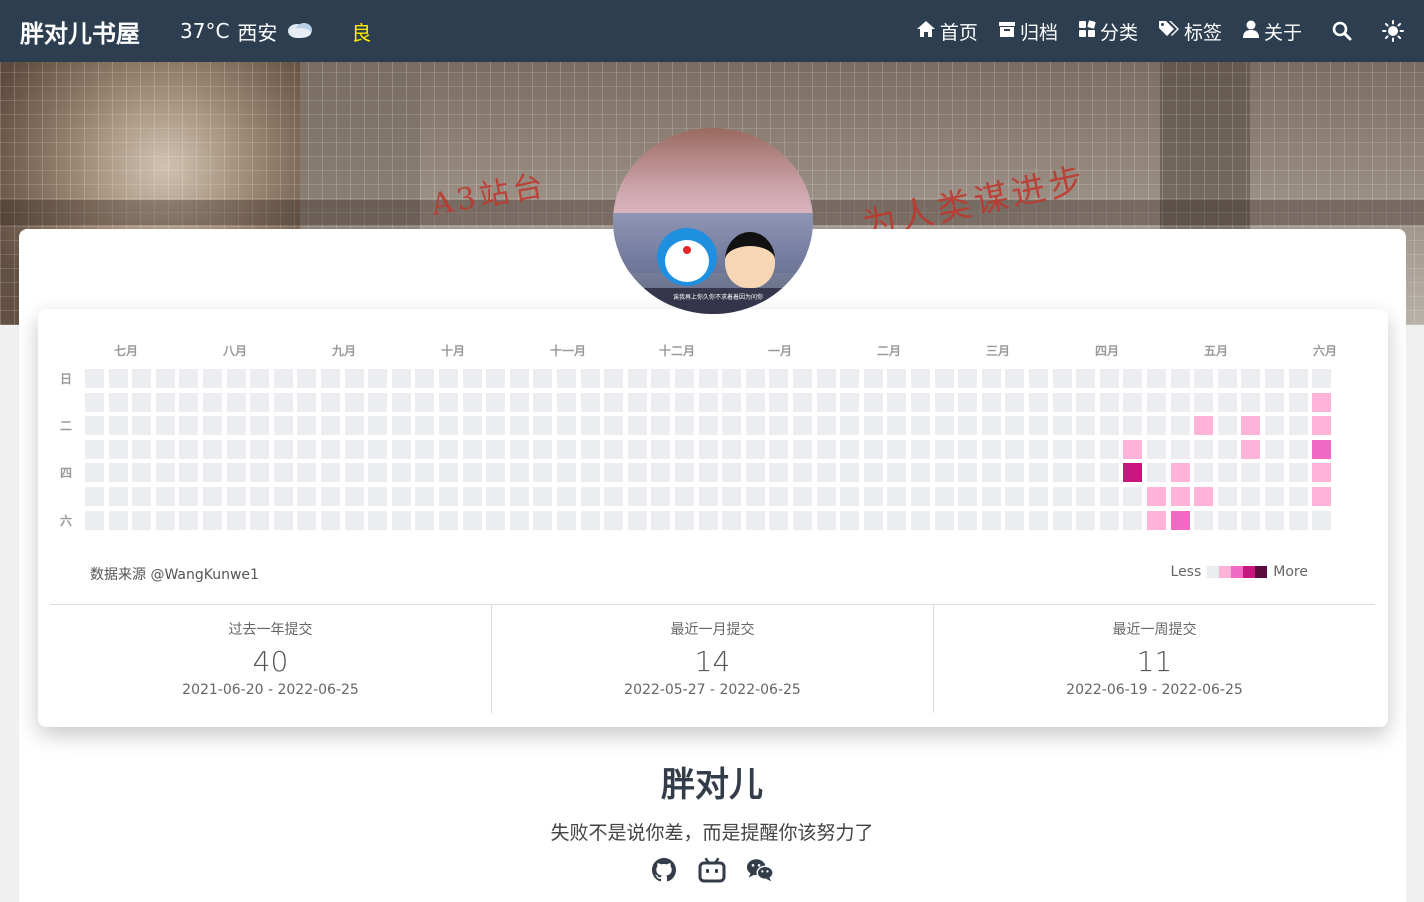 This screenshot has width=1424, height=902. I want to click on nav-category: 分类, so click(1108, 31).